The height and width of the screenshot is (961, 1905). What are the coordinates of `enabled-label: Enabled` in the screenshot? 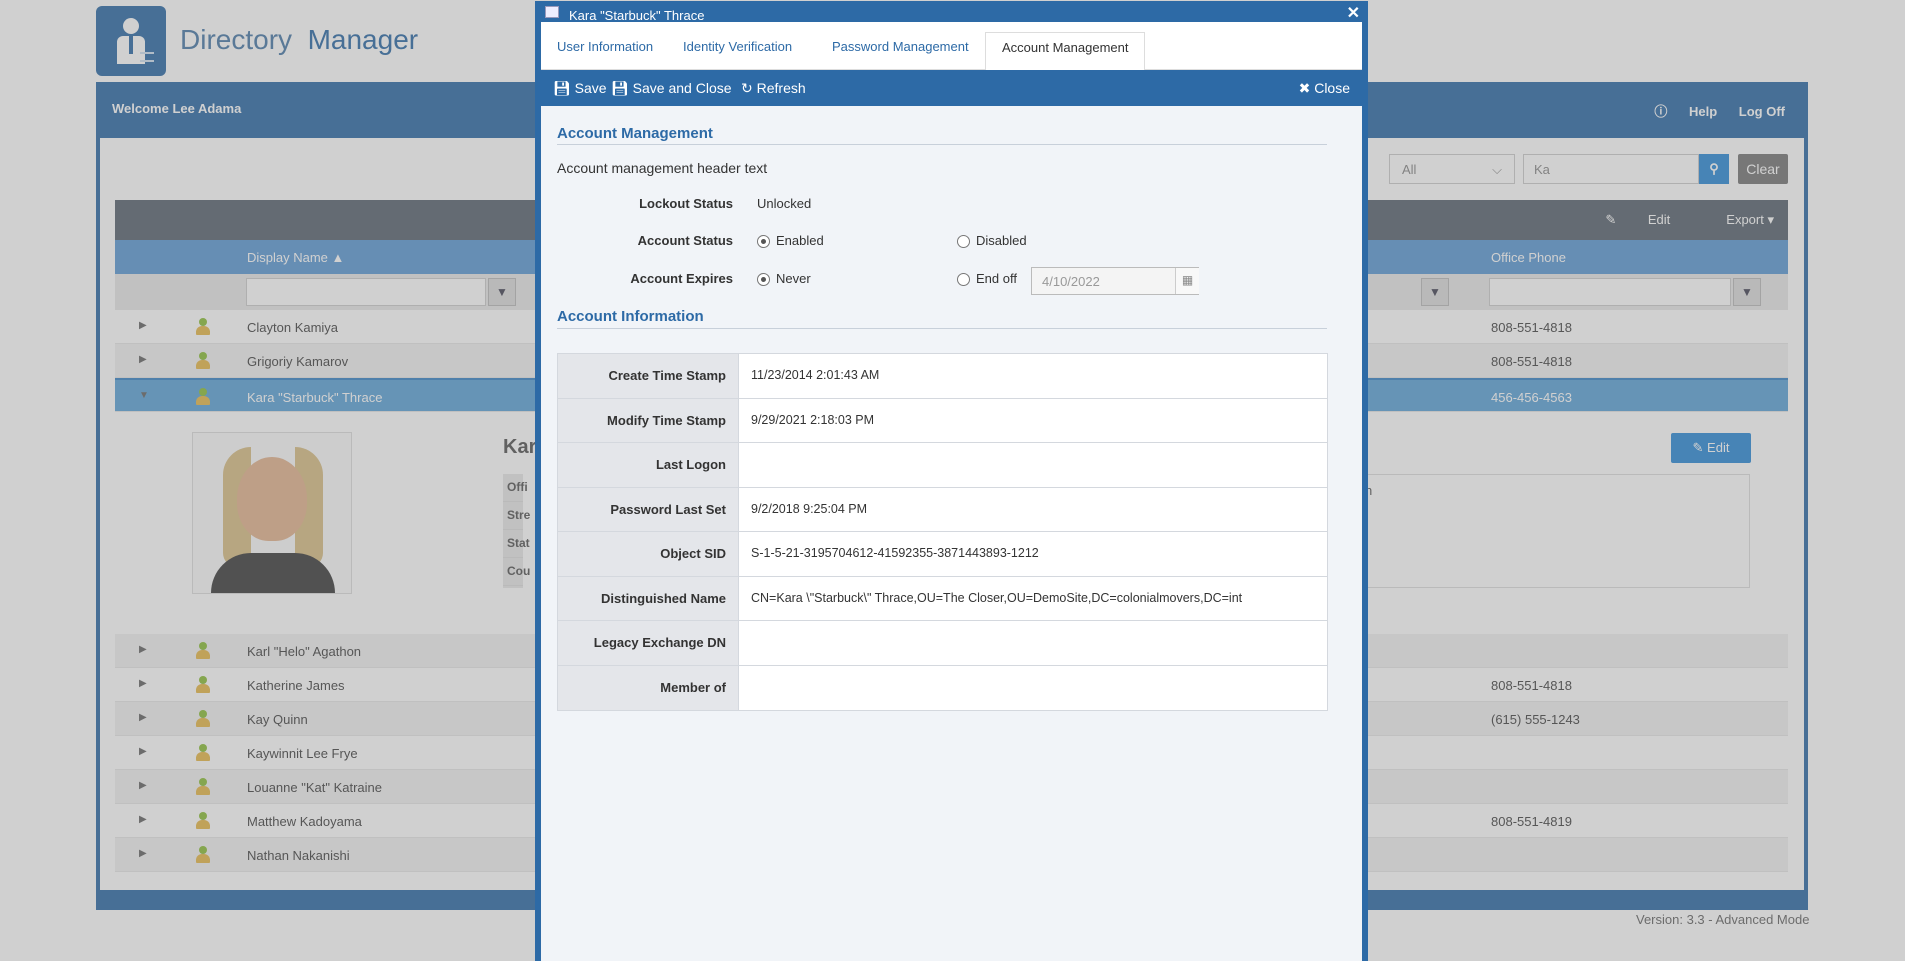 It's located at (800, 240).